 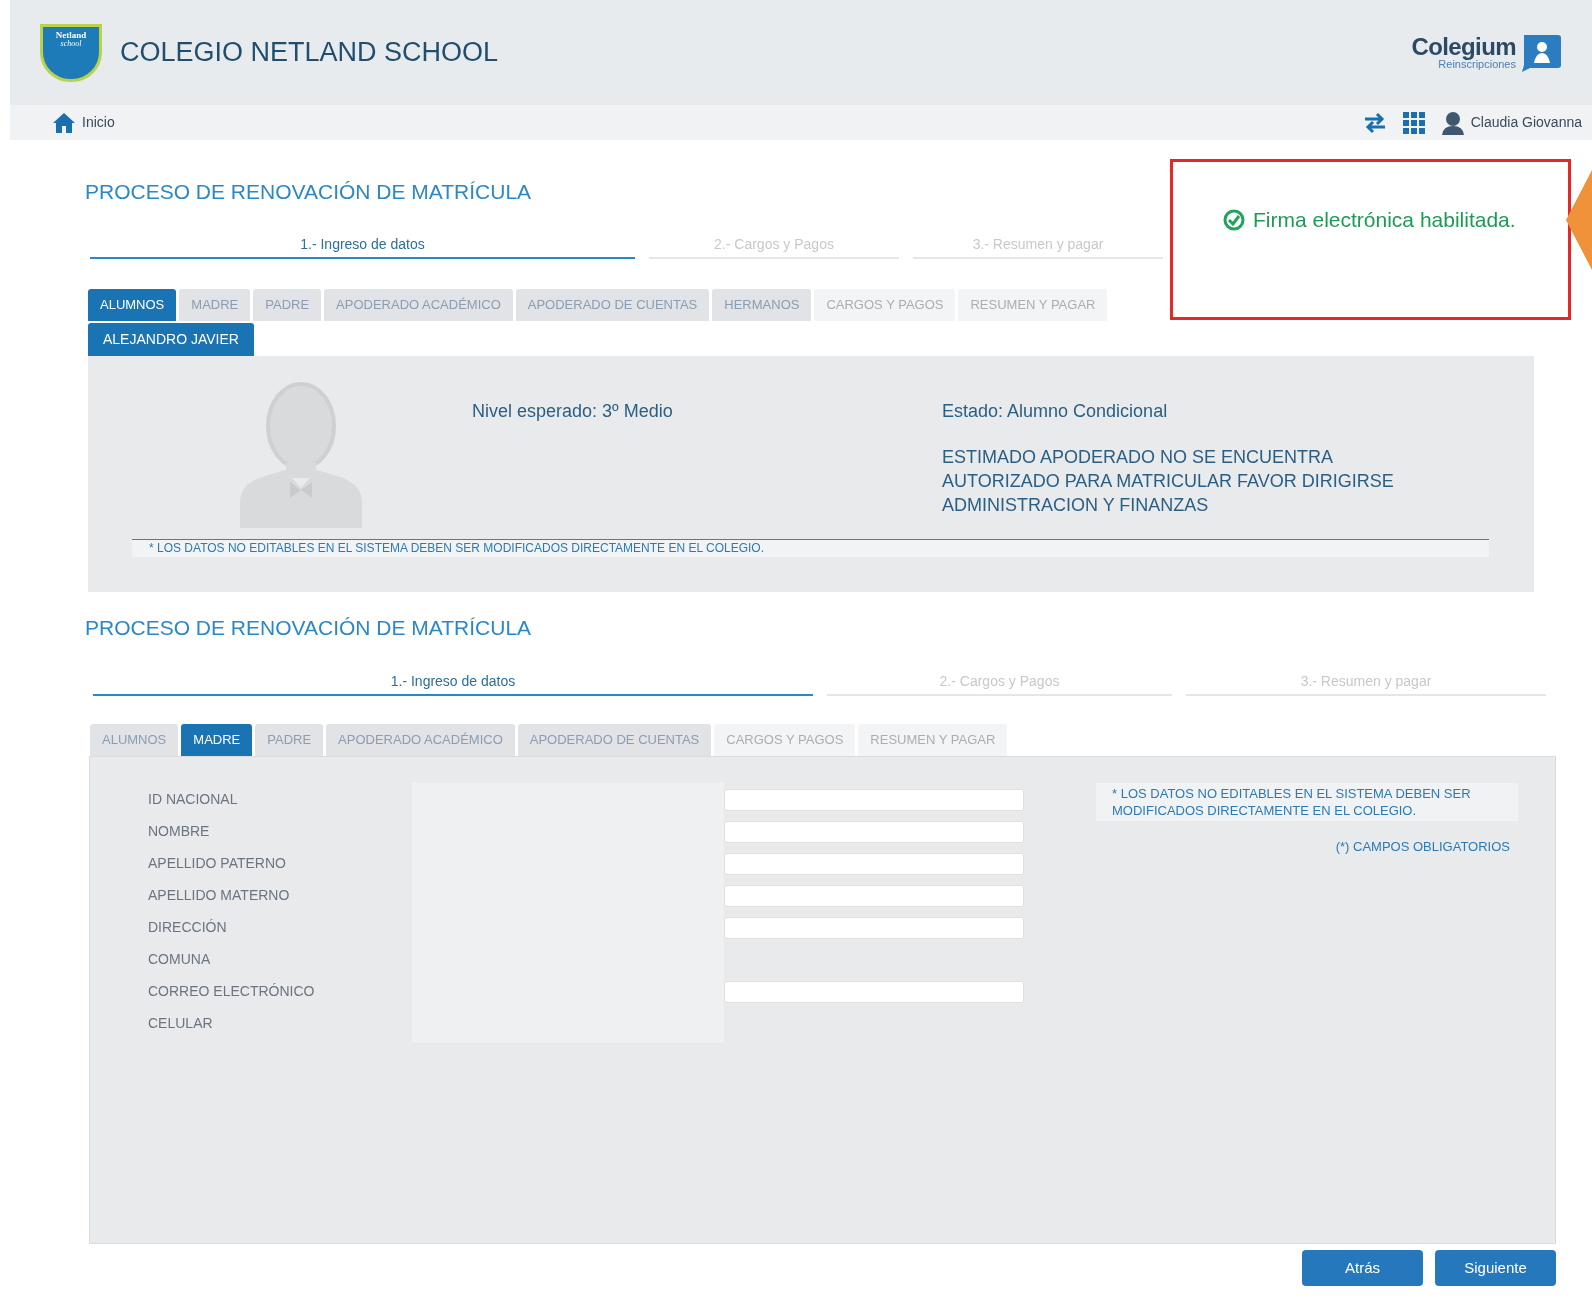 I want to click on field-label: NOMBRE, so click(x=179, y=831).